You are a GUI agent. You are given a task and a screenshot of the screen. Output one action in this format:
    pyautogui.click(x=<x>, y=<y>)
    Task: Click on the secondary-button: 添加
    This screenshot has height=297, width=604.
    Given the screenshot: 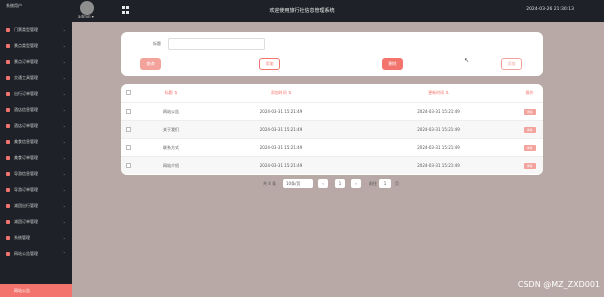 What is the action you would take?
    pyautogui.click(x=511, y=64)
    